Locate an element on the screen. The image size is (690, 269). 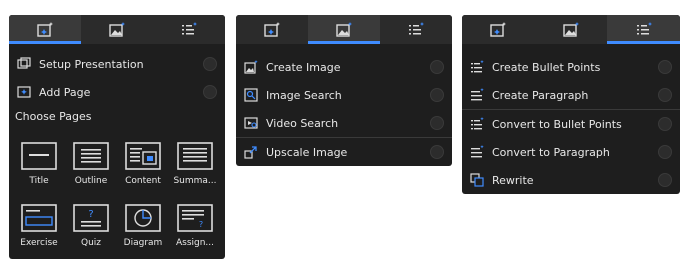
page-layout-diagram: Diagram is located at coordinates (143, 228).